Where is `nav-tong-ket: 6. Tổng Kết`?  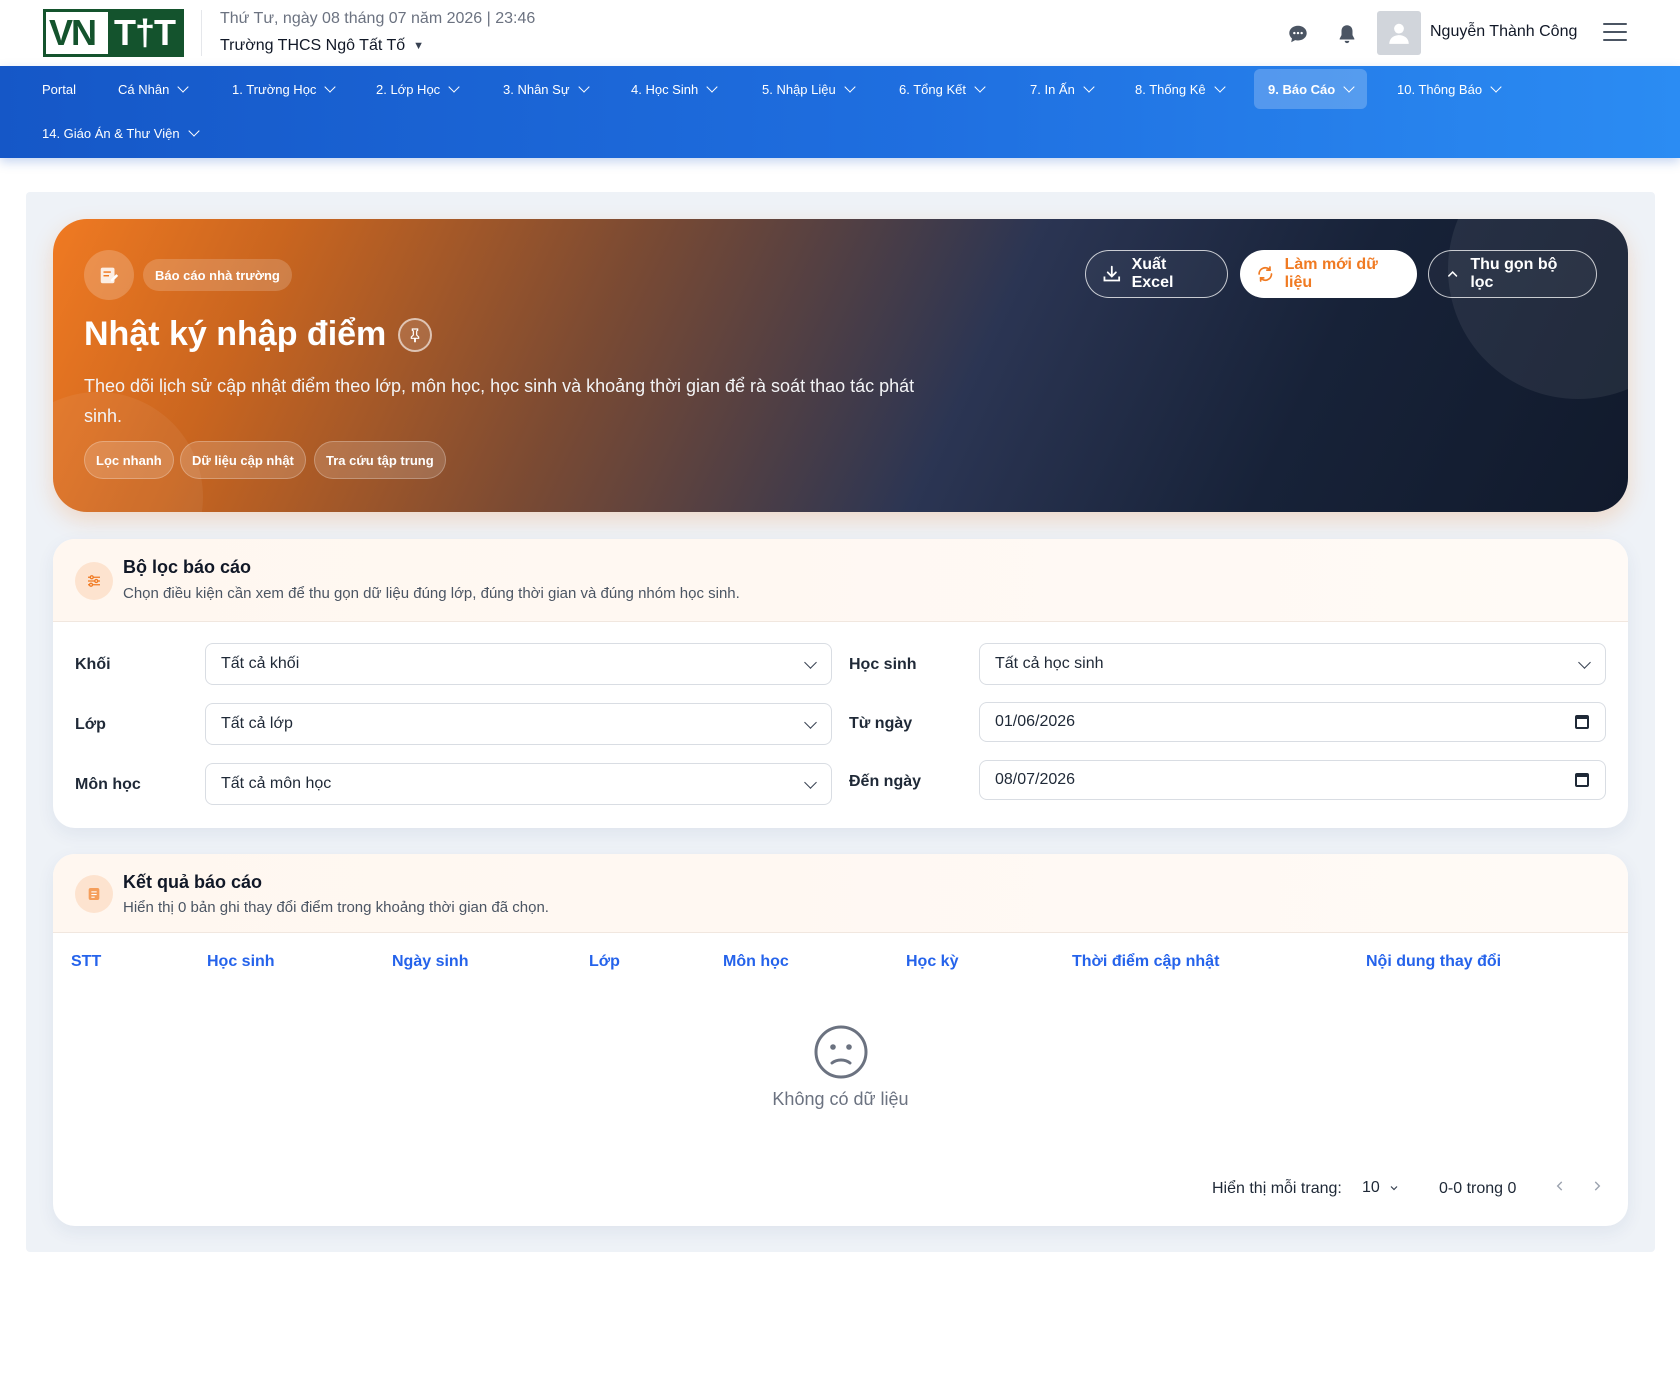
nav-tong-ket: 6. Tổng Kết is located at coordinates (941, 89).